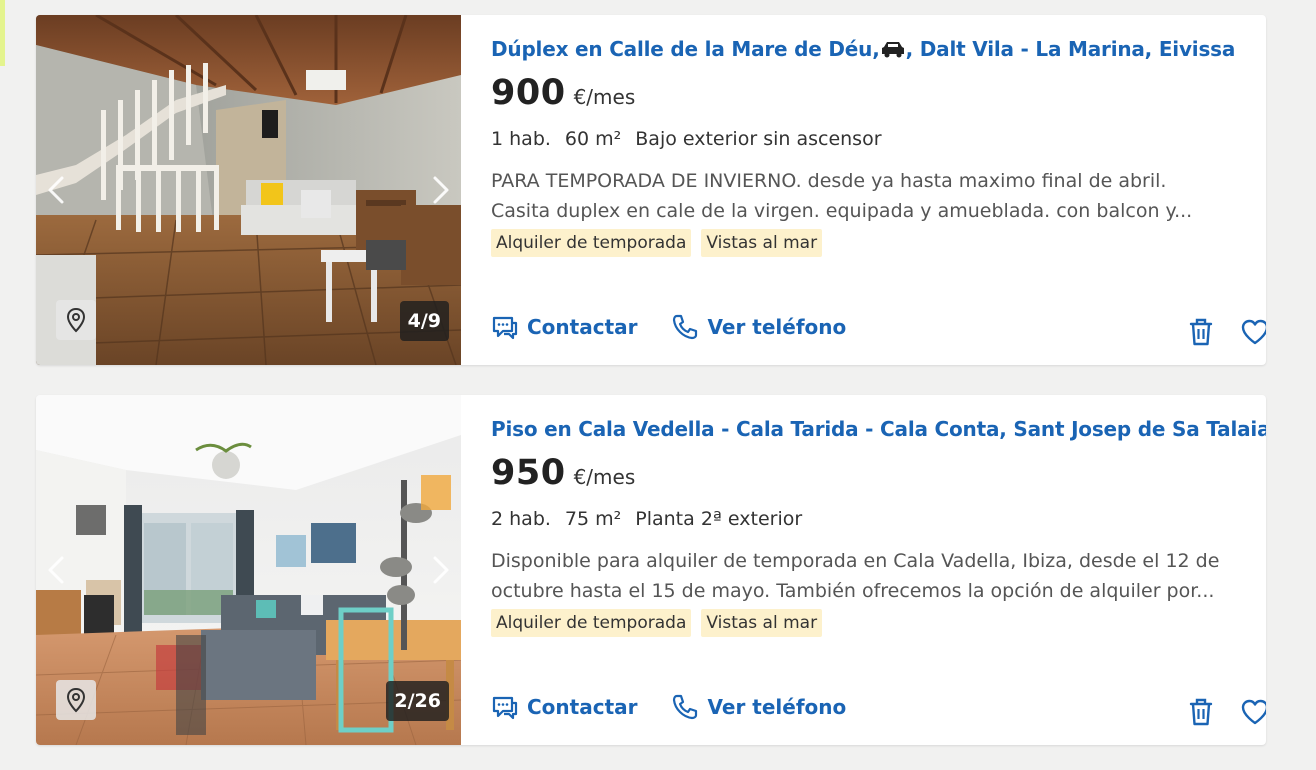 Image resolution: width=1316 pixels, height=770 pixels. I want to click on listing-details: 1 hab. 60 m² Bajo exterior sin ascensor, so click(693, 139).